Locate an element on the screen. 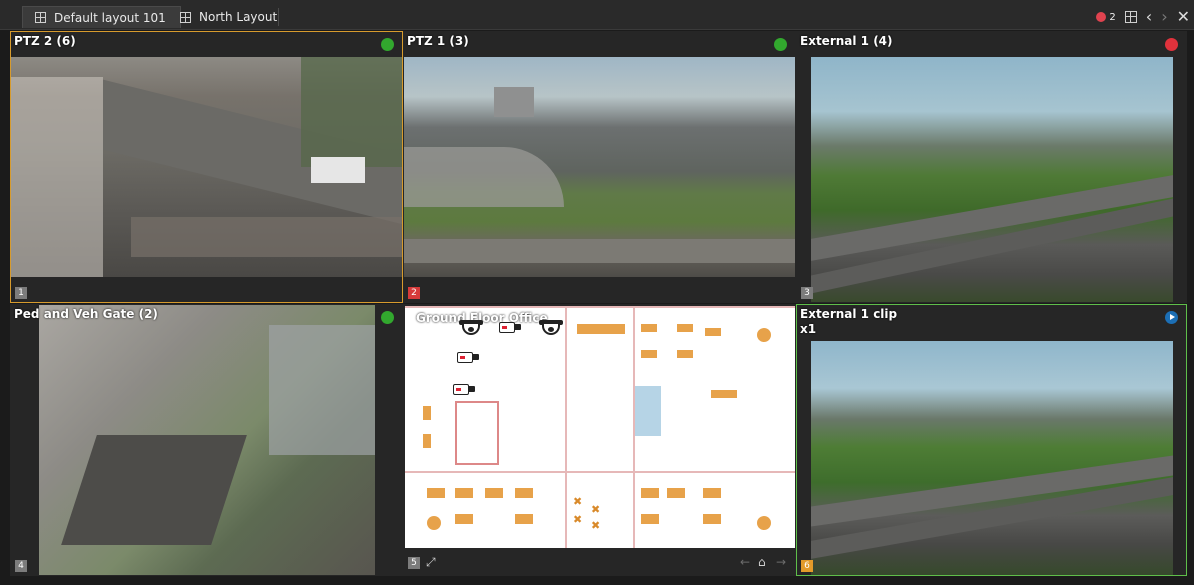  tab-label: Default layout 101 is located at coordinates (110, 17).